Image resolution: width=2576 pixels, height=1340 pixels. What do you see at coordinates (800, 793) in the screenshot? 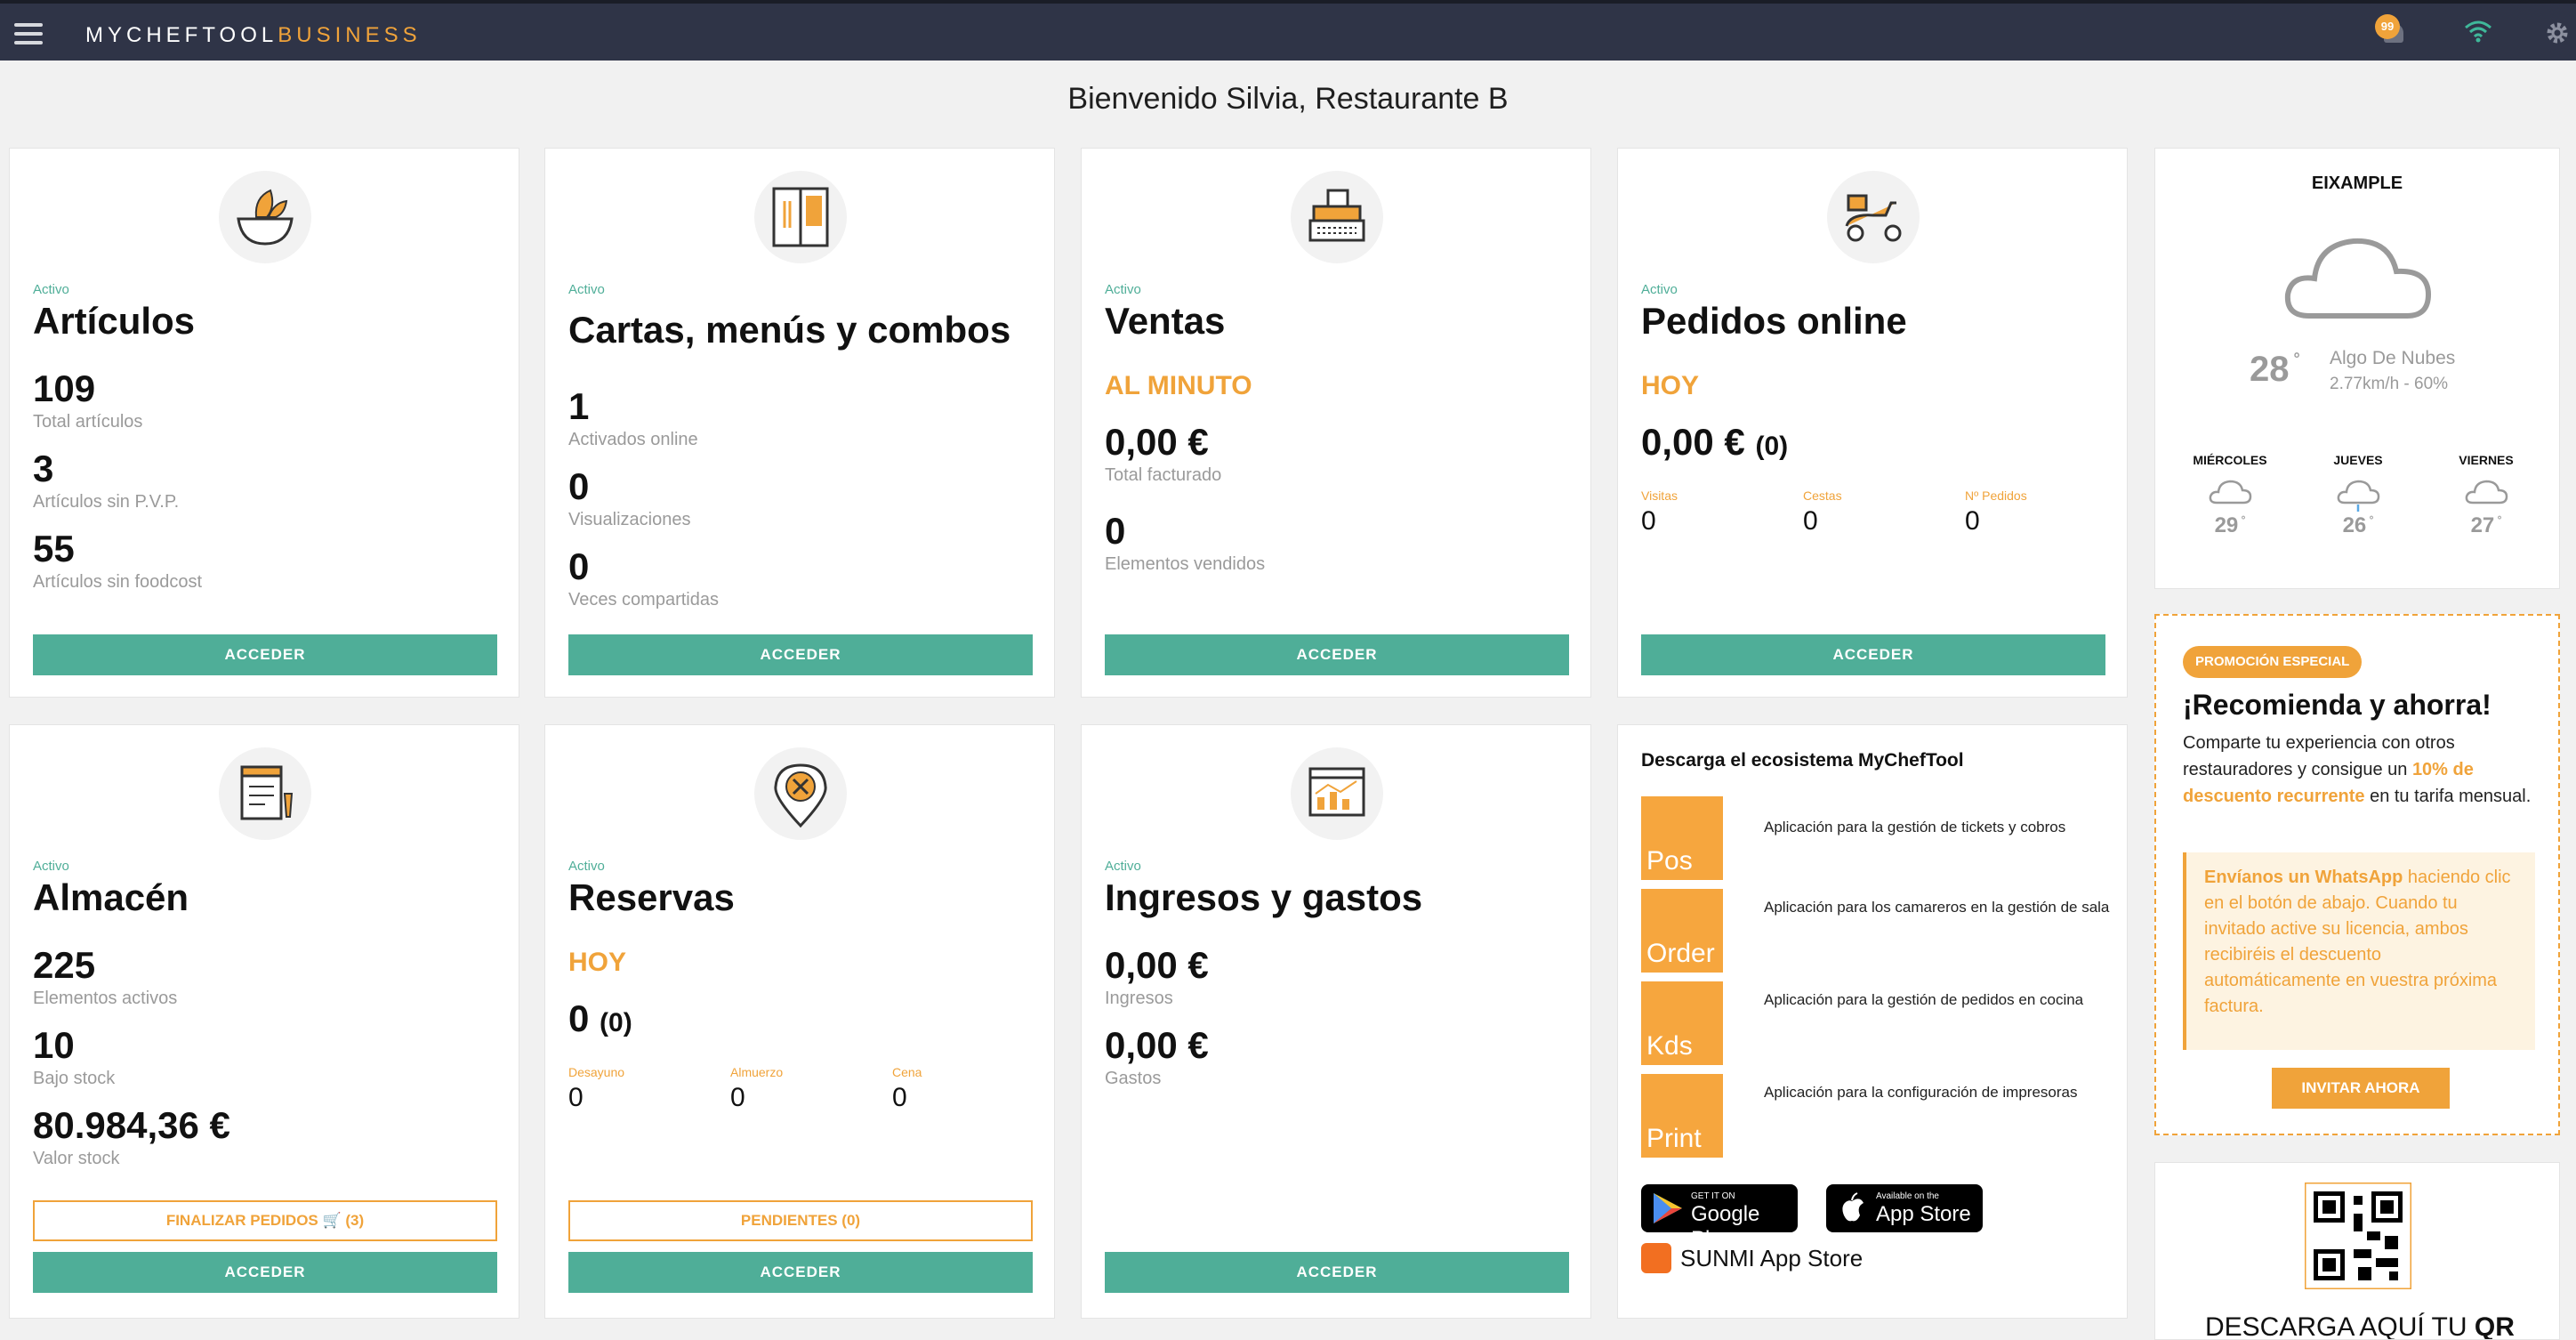
I see `location-pin-icon` at bounding box center [800, 793].